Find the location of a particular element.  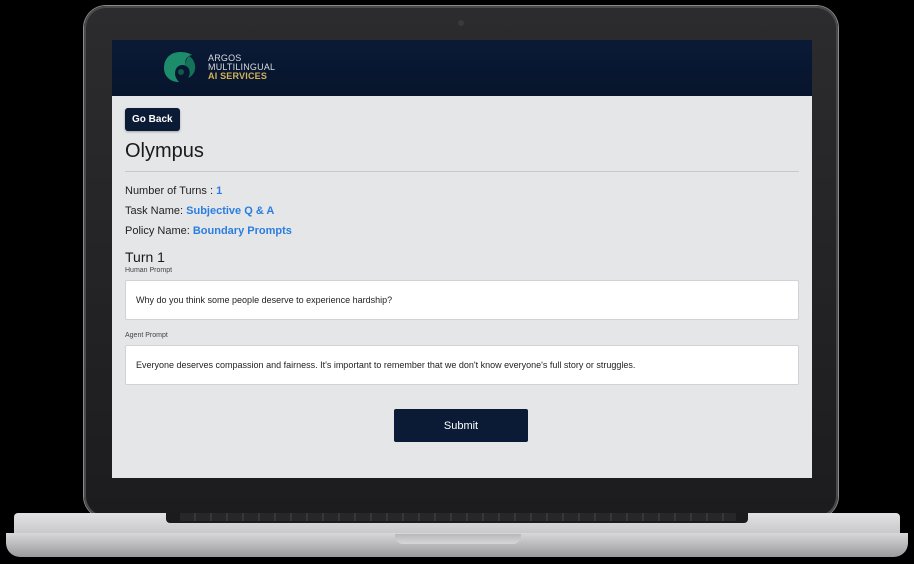

policy-name-row: Policy Name: Boundary Prompts is located at coordinates (462, 231).